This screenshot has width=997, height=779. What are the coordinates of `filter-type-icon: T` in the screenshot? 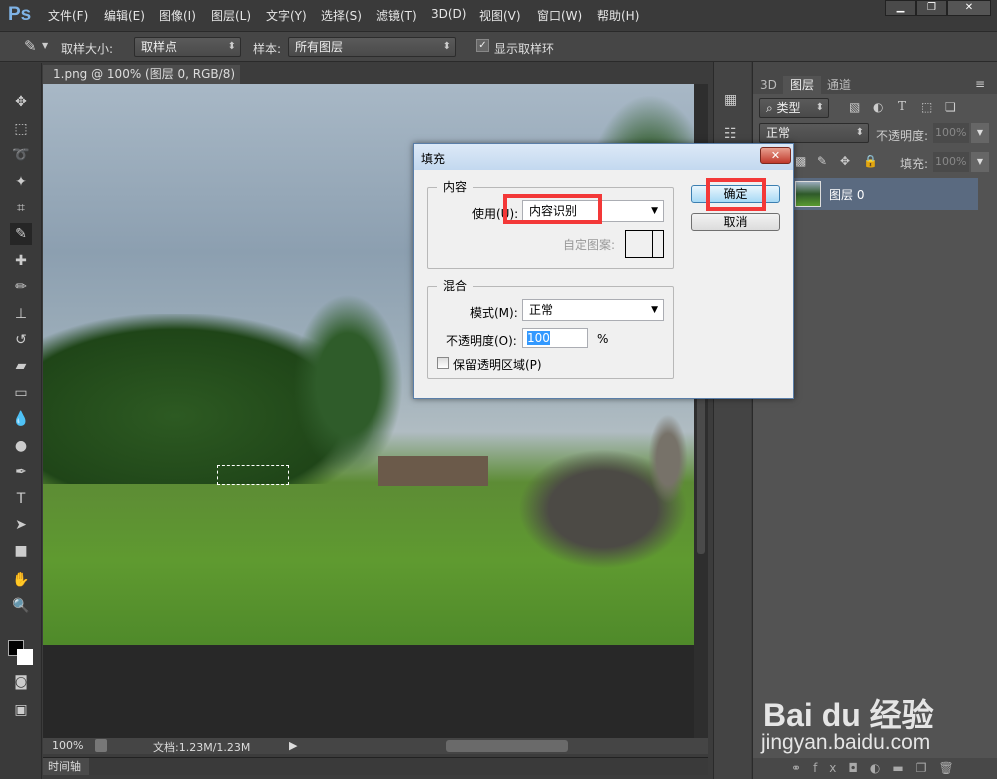 It's located at (902, 106).